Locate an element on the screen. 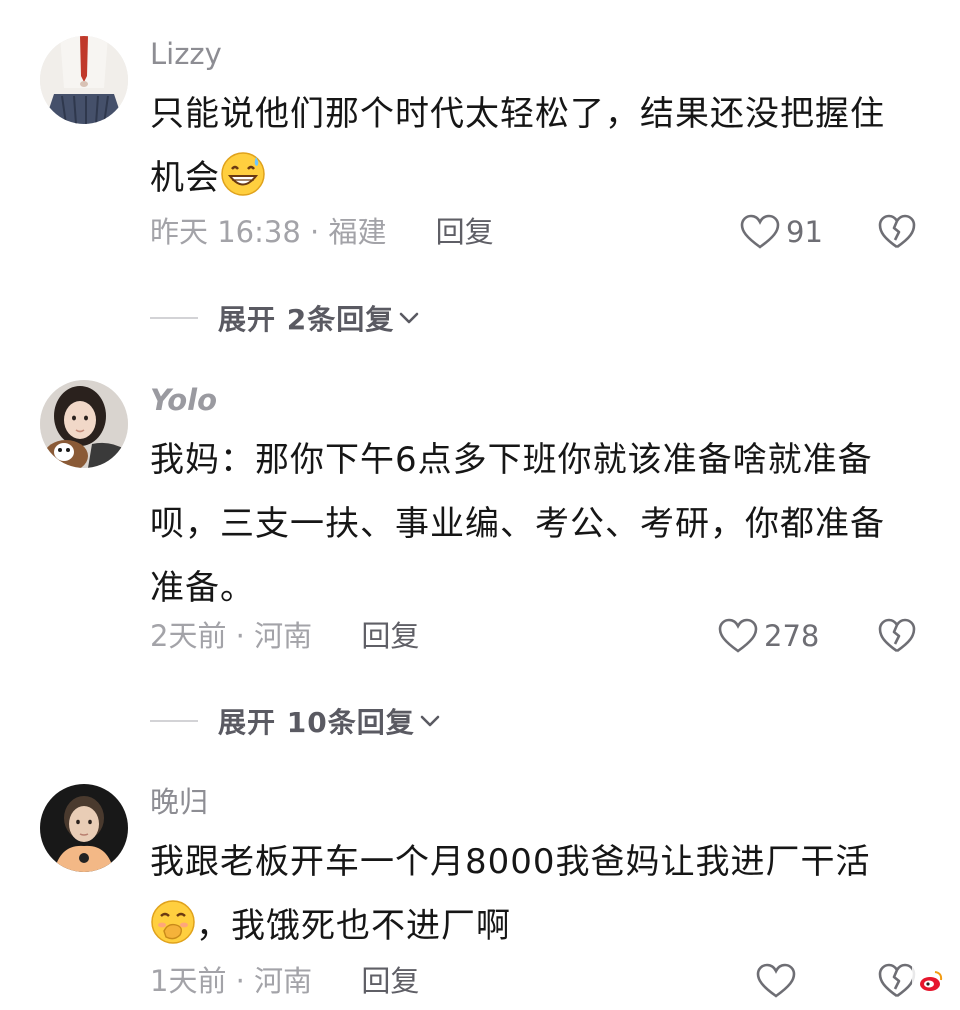  comment-line: 我跟老板开车一个月8000我爸妈让我进厂干活 is located at coordinates (510, 862).